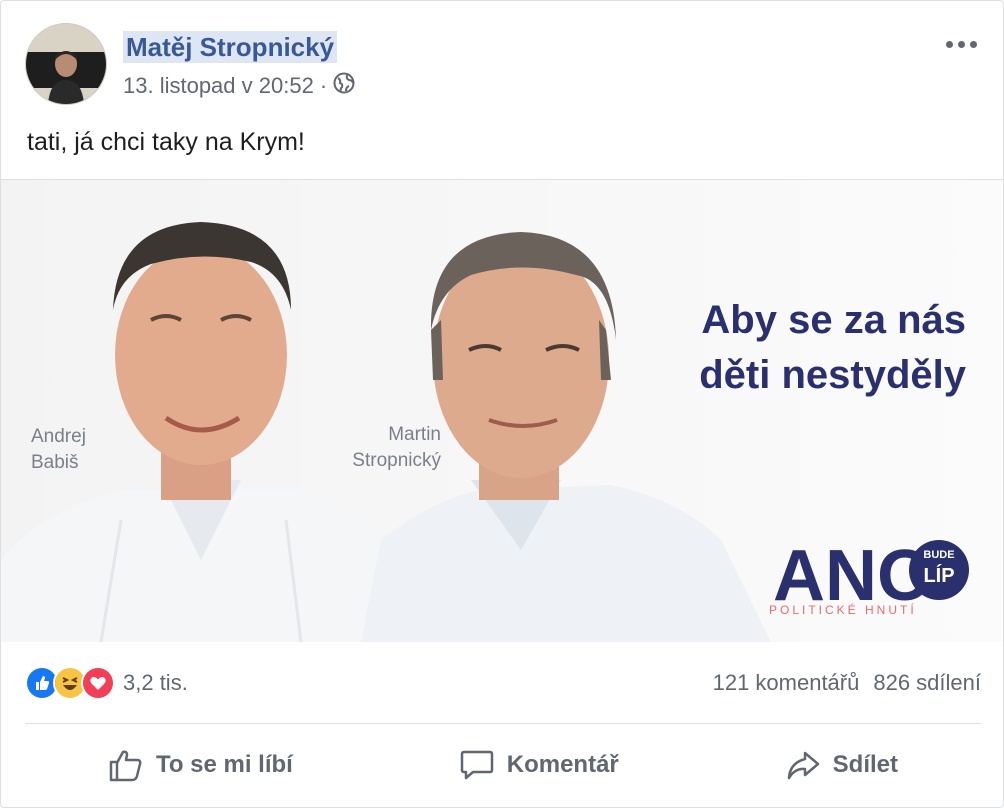 This screenshot has width=1004, height=808. What do you see at coordinates (786, 683) in the screenshot?
I see `comments-count: 121 komentářů` at bounding box center [786, 683].